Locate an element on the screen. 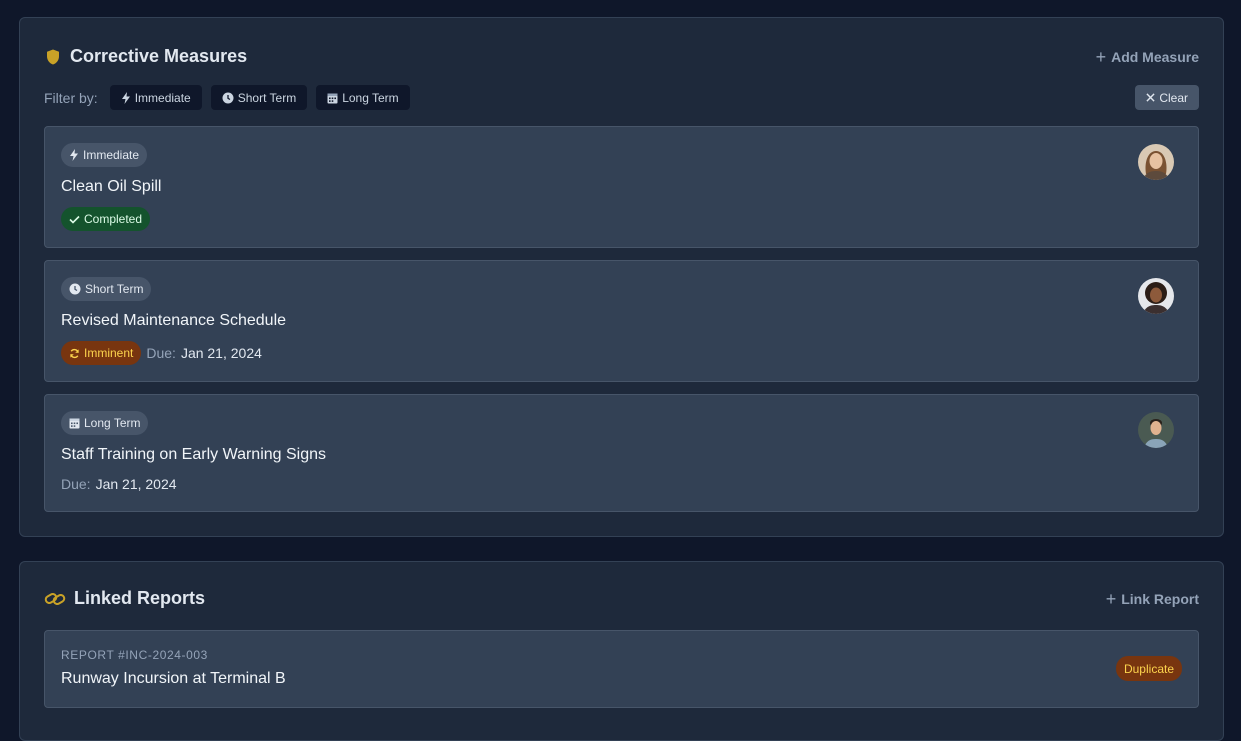 This screenshot has width=1241, height=741. measure-meta: Due: Jan 21, 2024 is located at coordinates (119, 484).